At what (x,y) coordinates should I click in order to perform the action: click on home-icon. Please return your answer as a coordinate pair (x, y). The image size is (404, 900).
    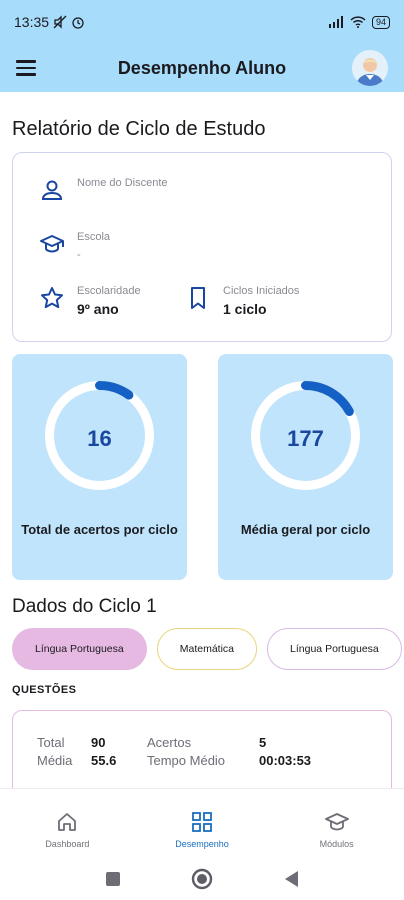
    Looking at the image, I should click on (67, 822).